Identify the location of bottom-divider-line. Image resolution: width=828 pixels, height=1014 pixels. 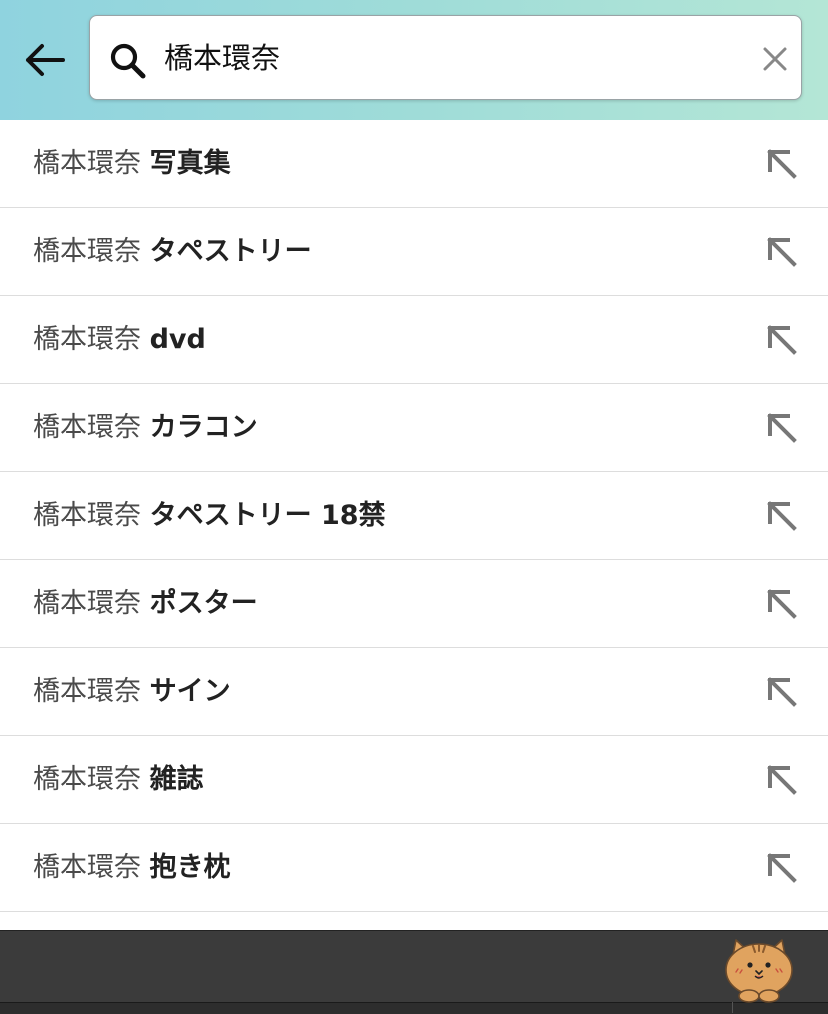
(414, 1008).